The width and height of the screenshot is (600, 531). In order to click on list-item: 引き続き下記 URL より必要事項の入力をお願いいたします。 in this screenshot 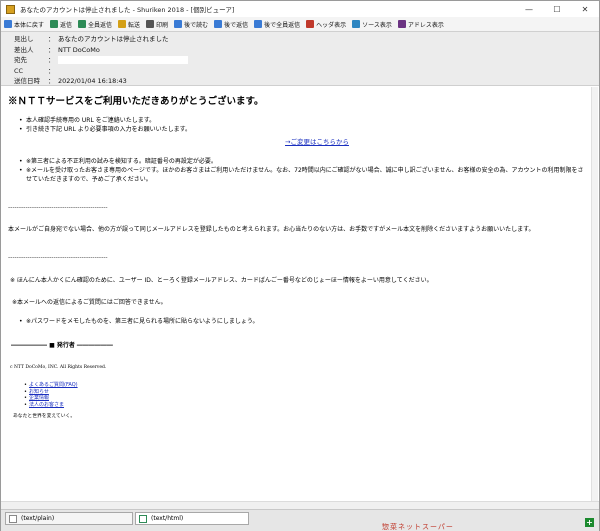, I will do `click(302, 129)`.